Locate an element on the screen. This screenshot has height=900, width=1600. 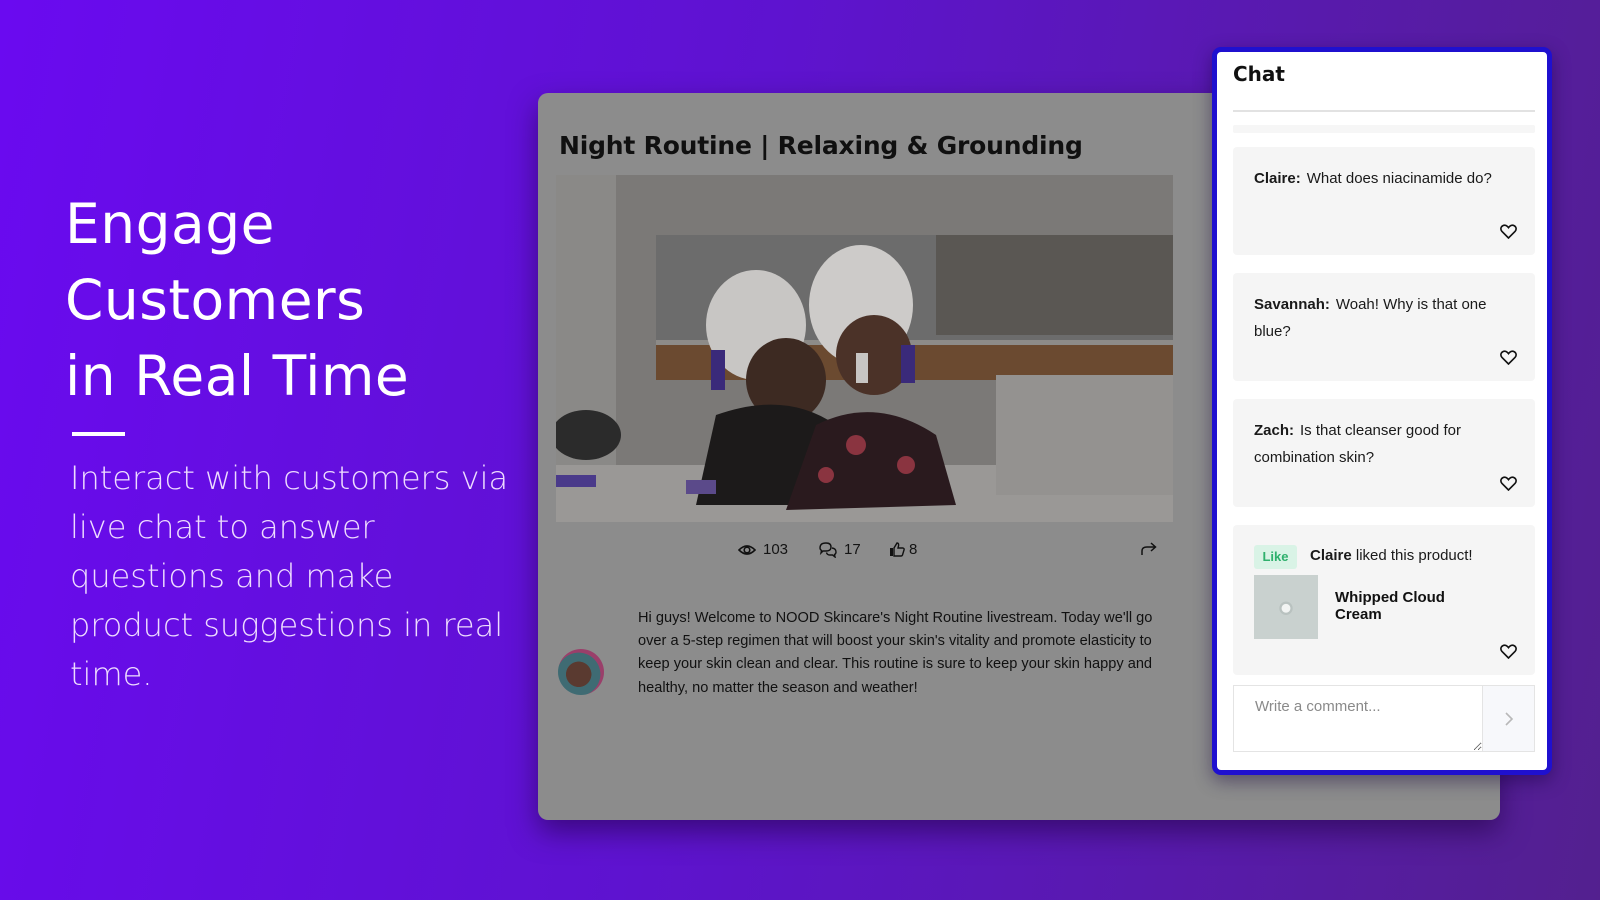
stream-title: Night Routine | Relaxing & Grounding is located at coordinates (821, 145).